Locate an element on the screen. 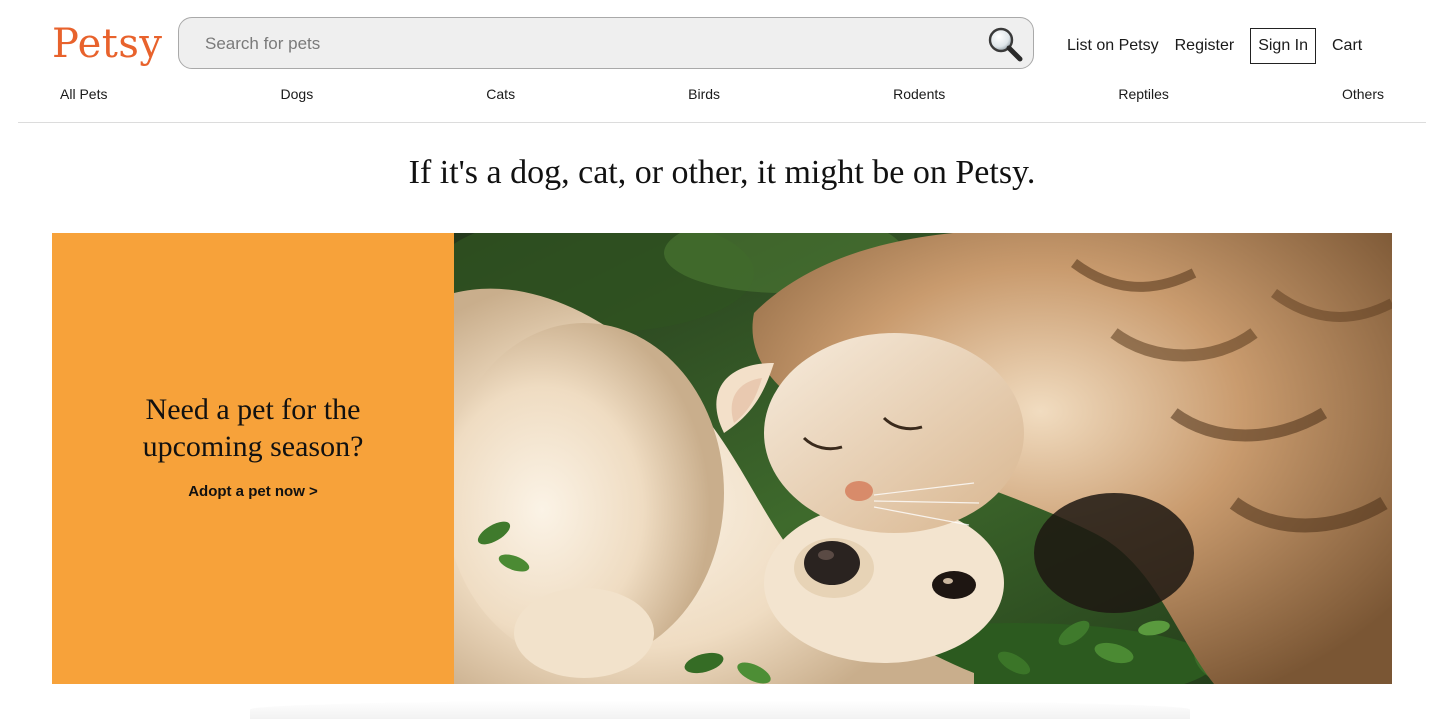 This screenshot has height=719, width=1444. category-reptiles: Reptiles is located at coordinates (1143, 94).